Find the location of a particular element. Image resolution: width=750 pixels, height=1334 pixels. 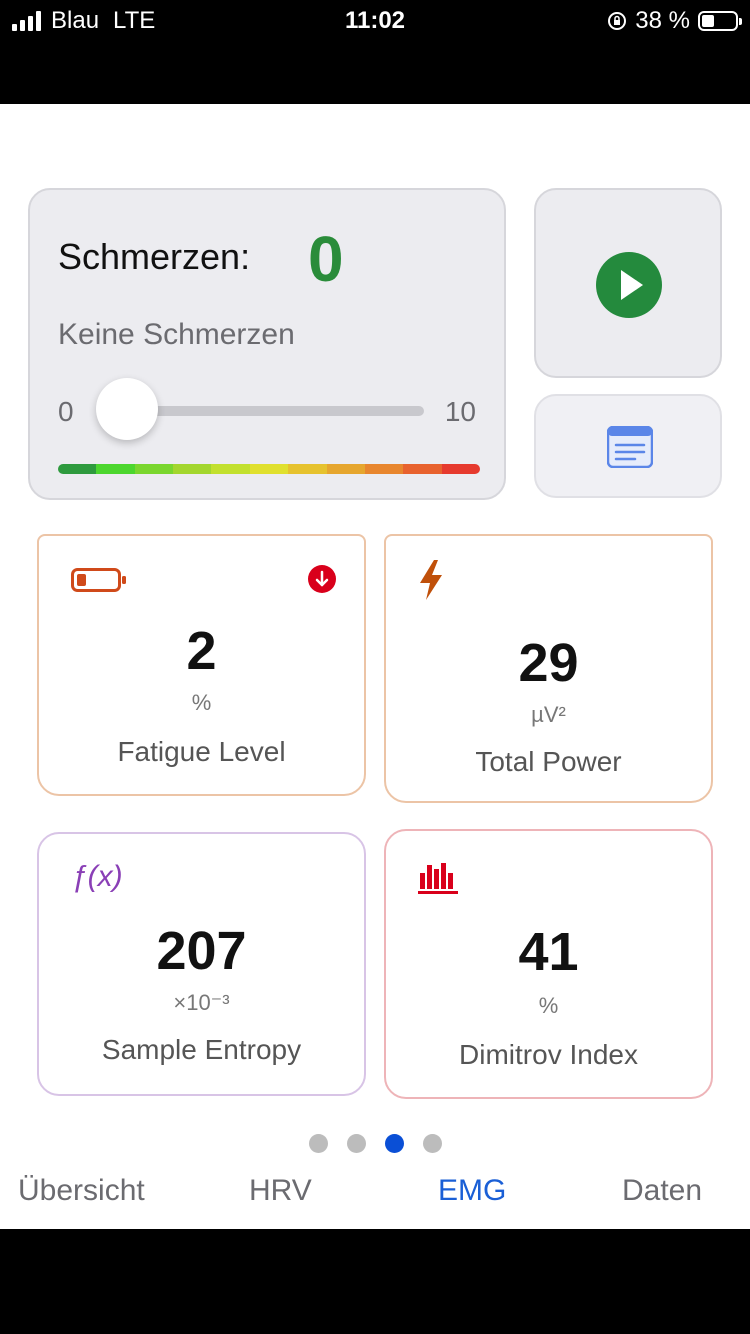

status-right: 38 % is located at coordinates (674, 21).